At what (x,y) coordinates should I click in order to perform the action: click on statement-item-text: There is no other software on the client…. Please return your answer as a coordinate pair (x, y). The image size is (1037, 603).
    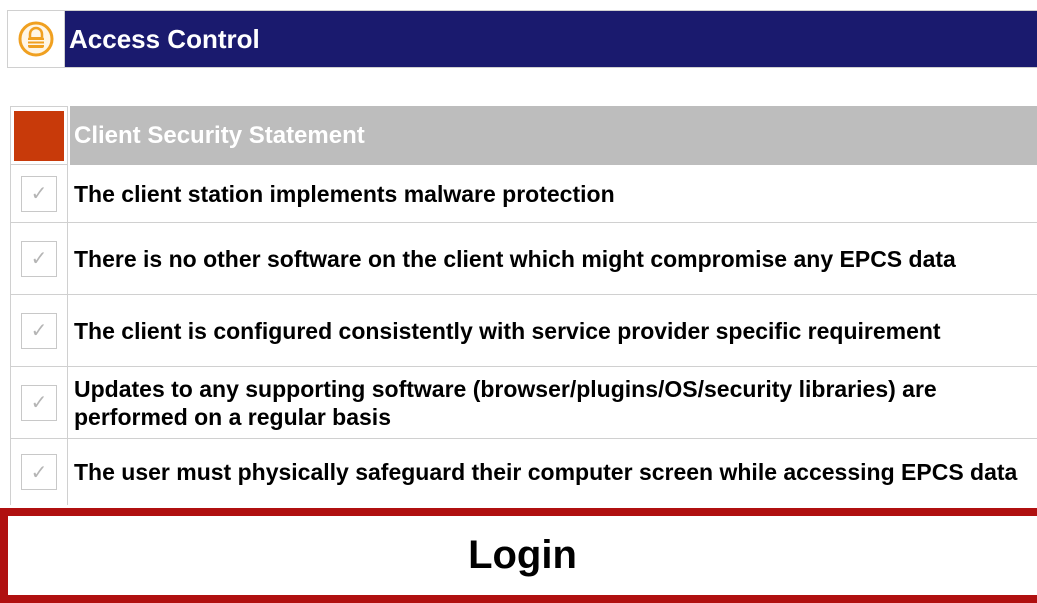
    Looking at the image, I should click on (515, 258).